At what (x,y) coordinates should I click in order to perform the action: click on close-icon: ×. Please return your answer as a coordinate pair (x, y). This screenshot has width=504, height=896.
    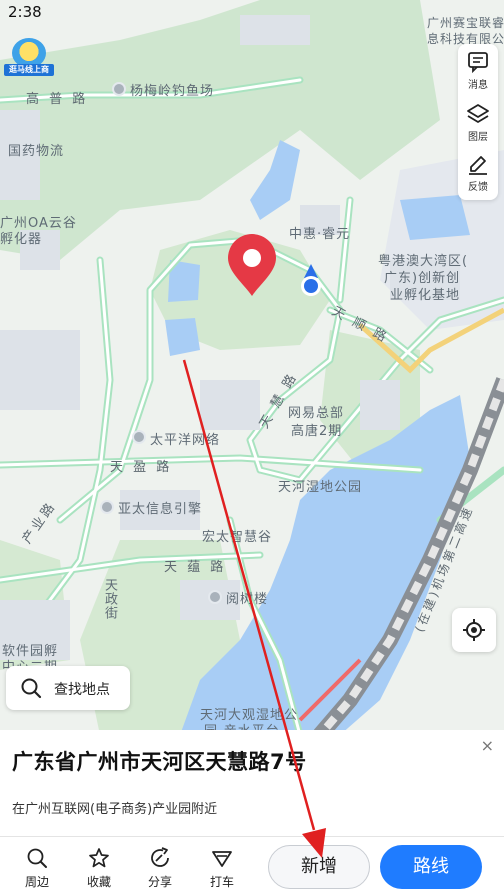
    Looking at the image, I should click on (487, 745).